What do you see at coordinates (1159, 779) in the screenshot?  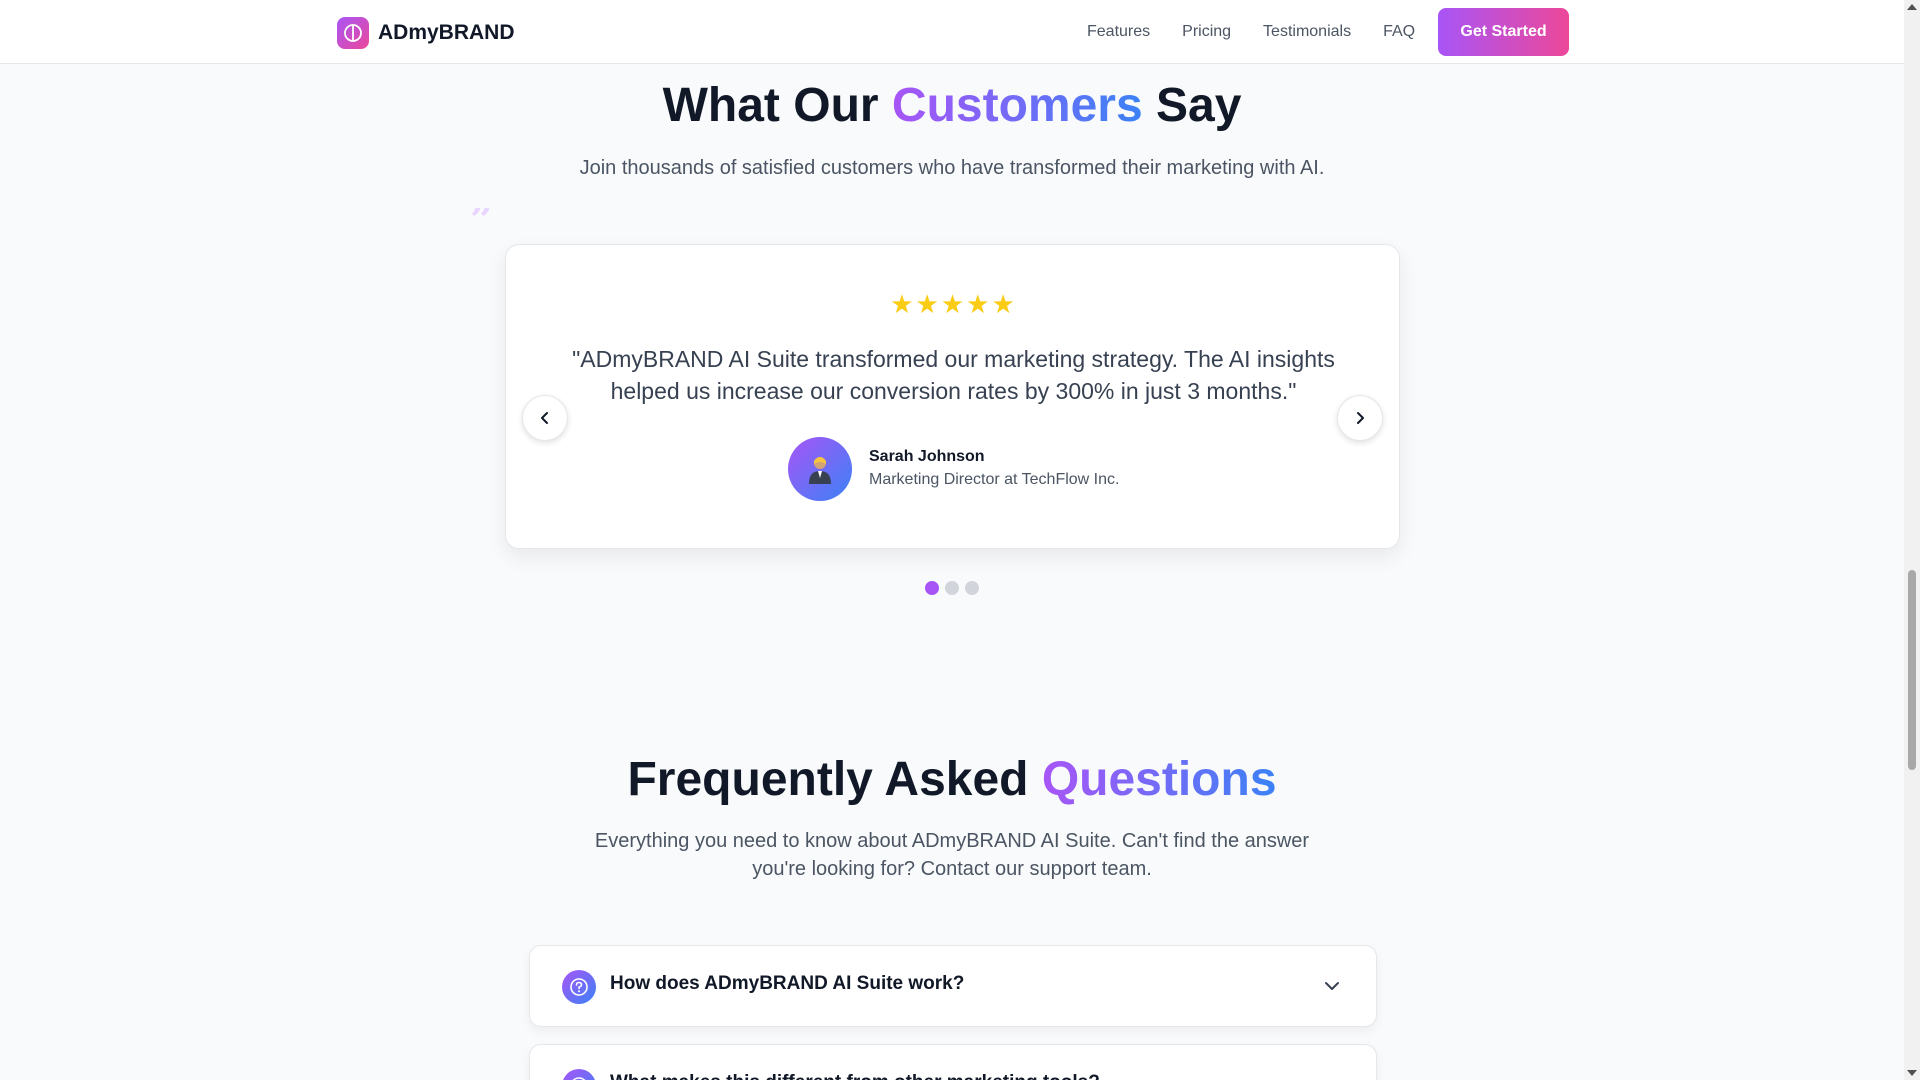 I see `faq-title-accent: Questions` at bounding box center [1159, 779].